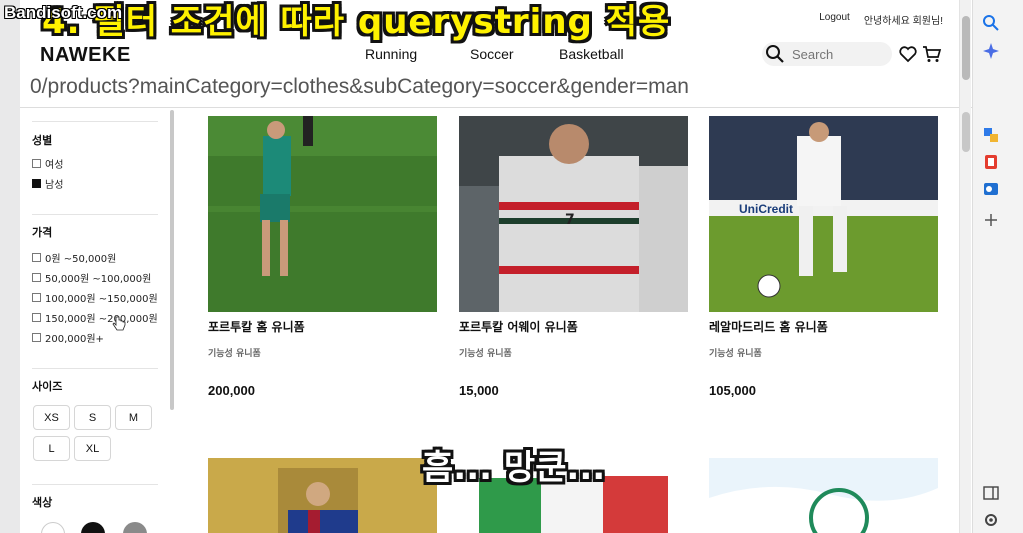 This screenshot has width=1023, height=533. What do you see at coordinates (74, 339) in the screenshot?
I see `option-label: 200,000원+` at bounding box center [74, 339].